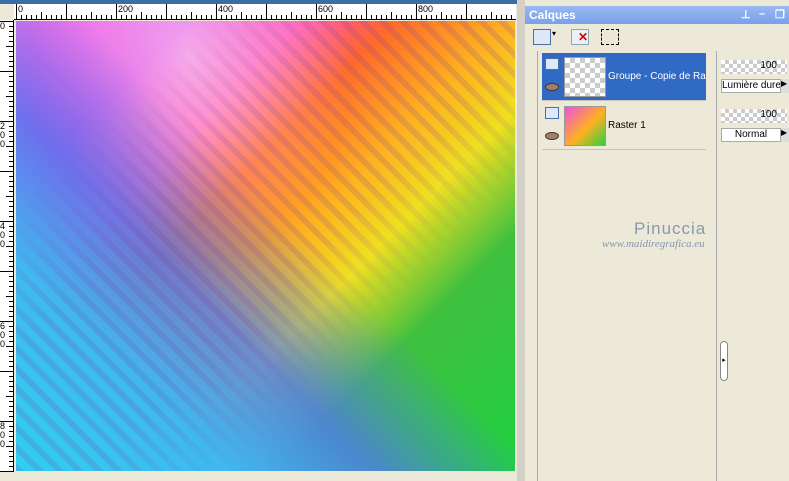 The height and width of the screenshot is (481, 789). Describe the element at coordinates (226, 9) in the screenshot. I see `ruler-label: 400` at that location.